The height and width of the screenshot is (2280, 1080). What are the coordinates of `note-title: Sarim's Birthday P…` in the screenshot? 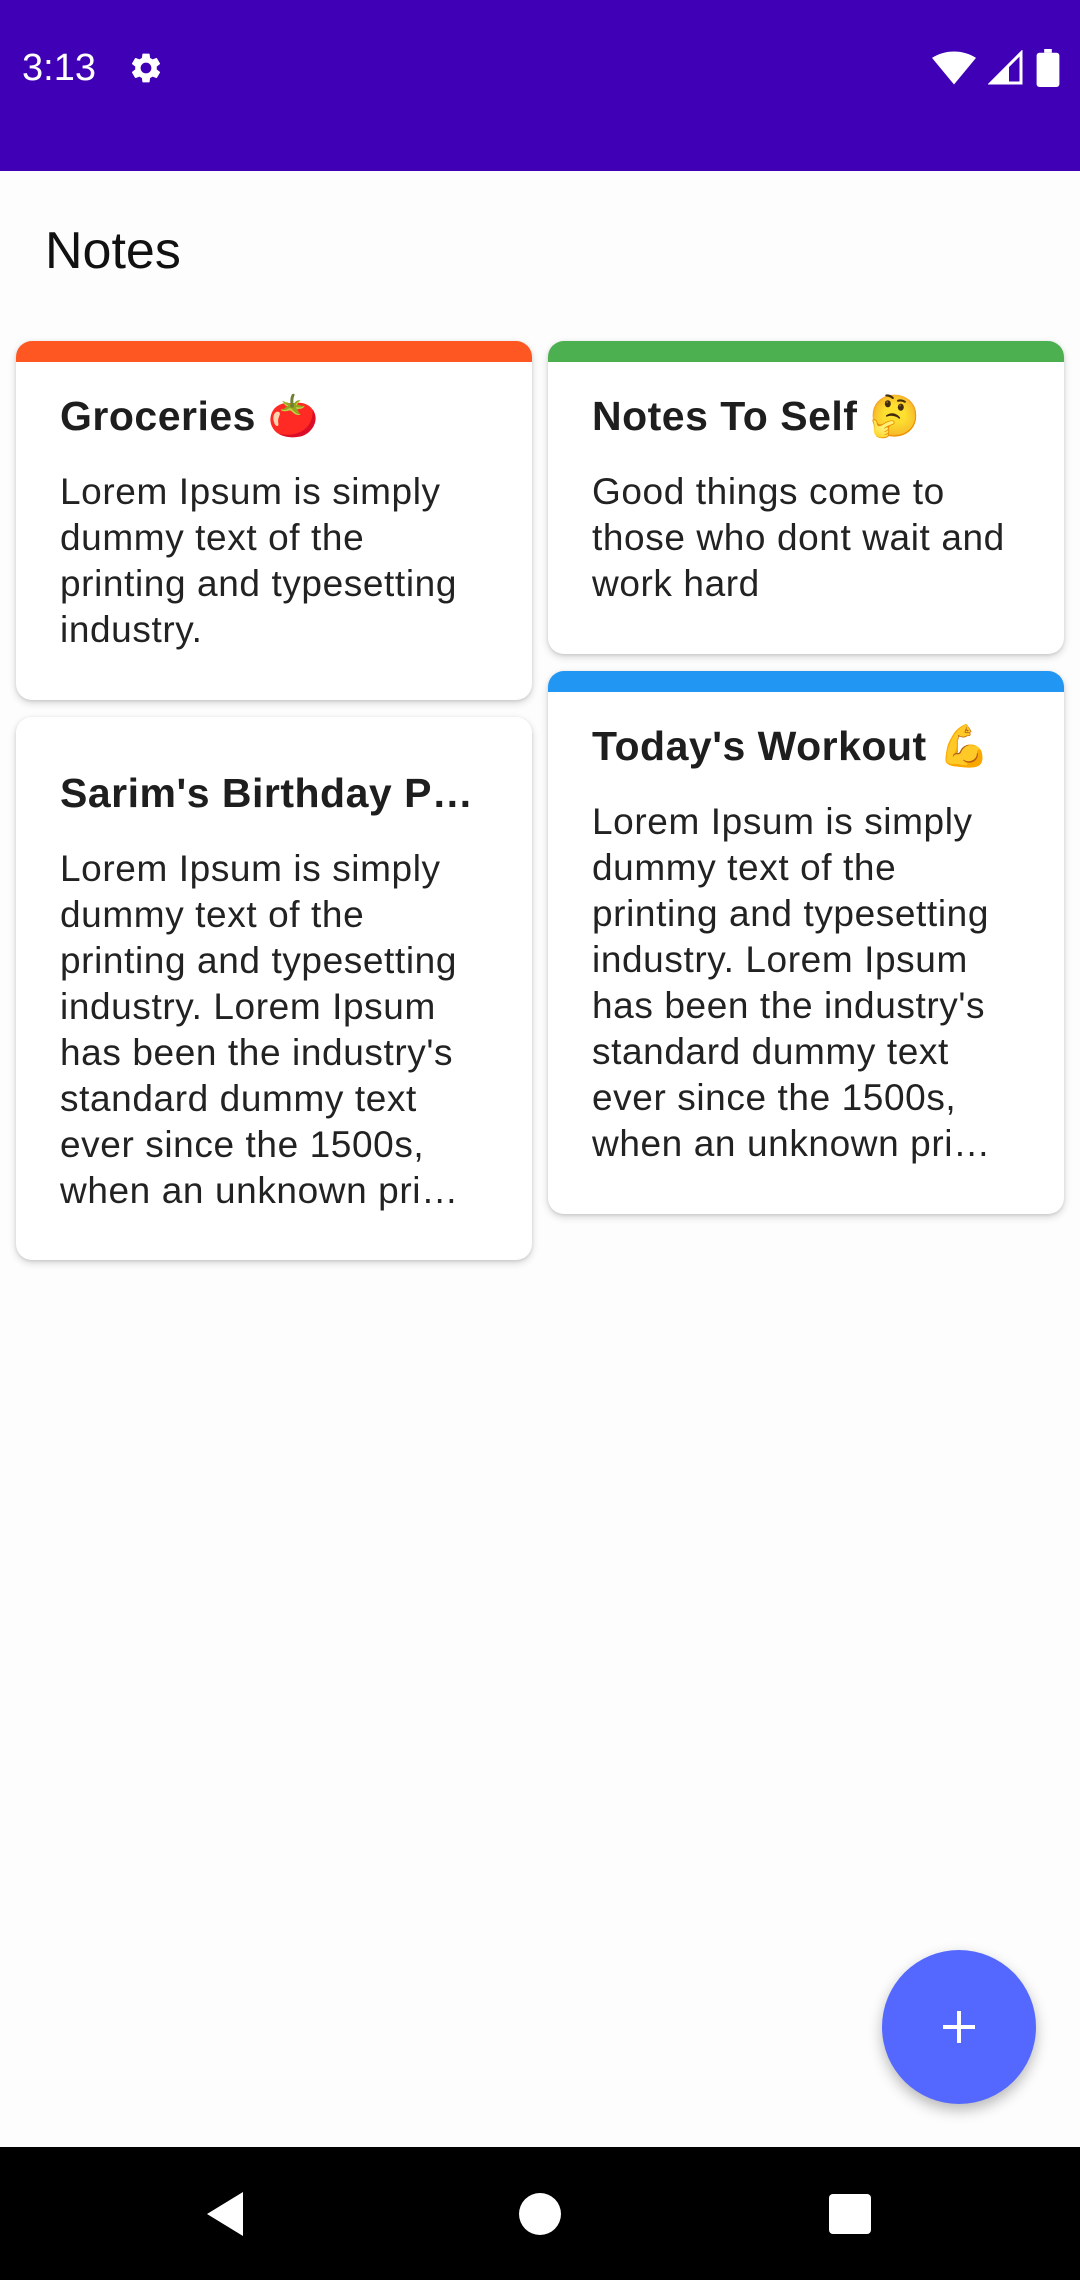 It's located at (267, 793).